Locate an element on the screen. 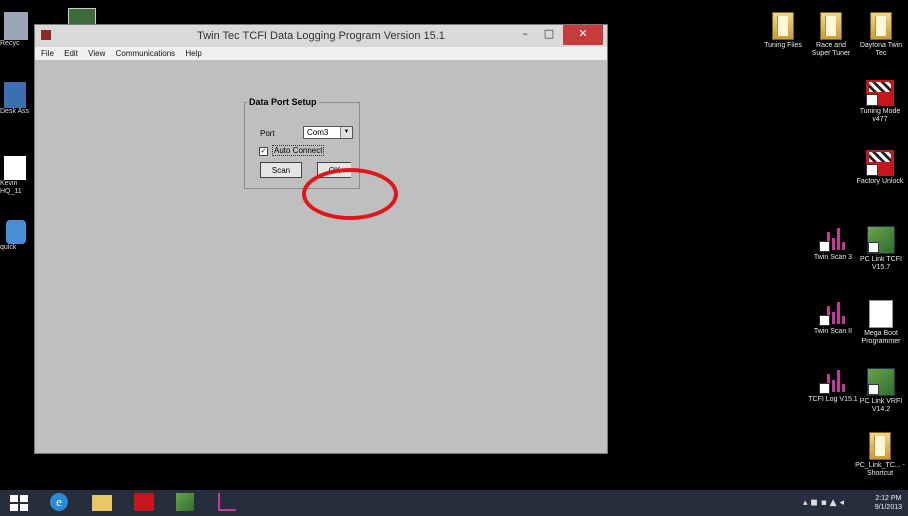  system-tray-icons: ▴ ◼ ▪ ▲ ◂ is located at coordinates (823, 503).